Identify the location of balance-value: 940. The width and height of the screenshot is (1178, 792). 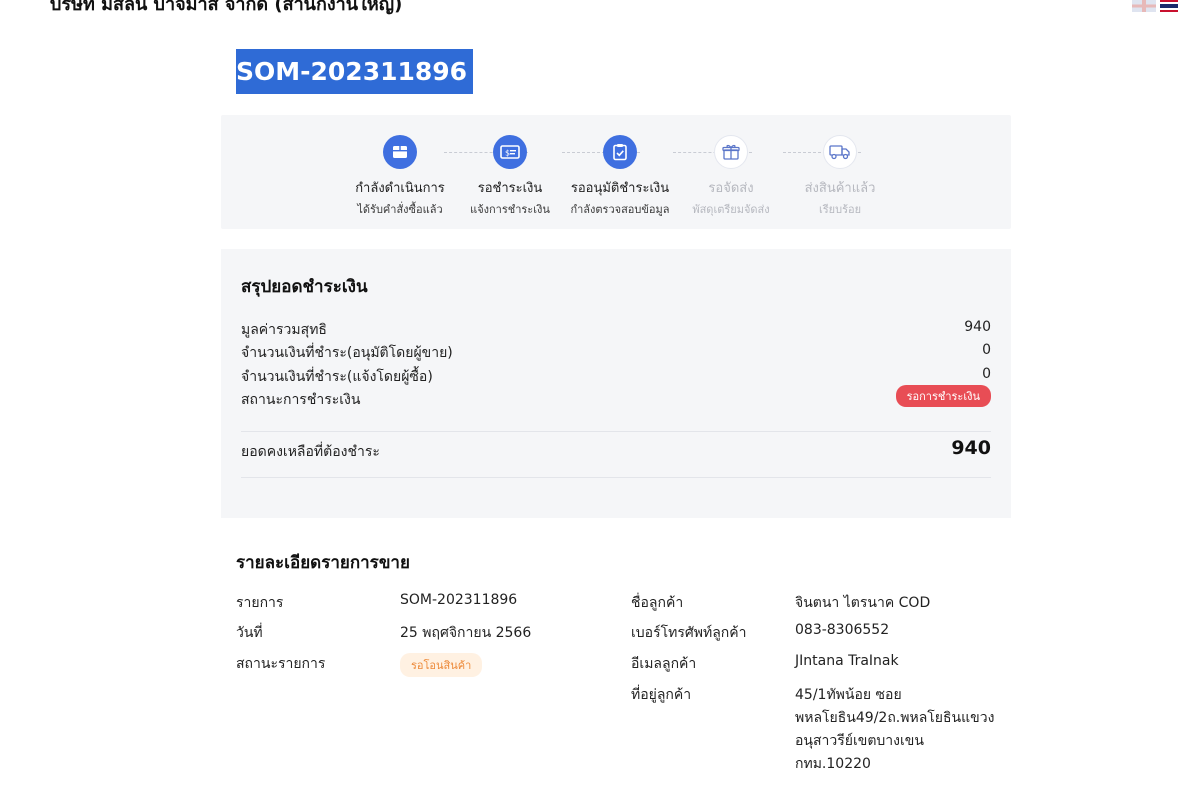
(971, 448).